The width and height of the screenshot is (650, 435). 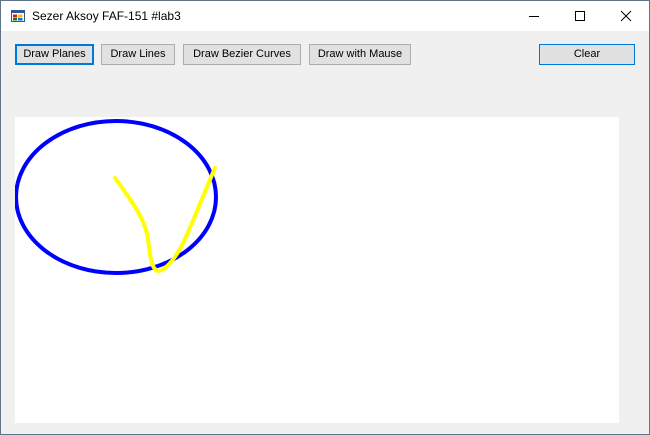 I want to click on title-bar: Sezer Aksoy FAF-151 #lab3, so click(x=325, y=16).